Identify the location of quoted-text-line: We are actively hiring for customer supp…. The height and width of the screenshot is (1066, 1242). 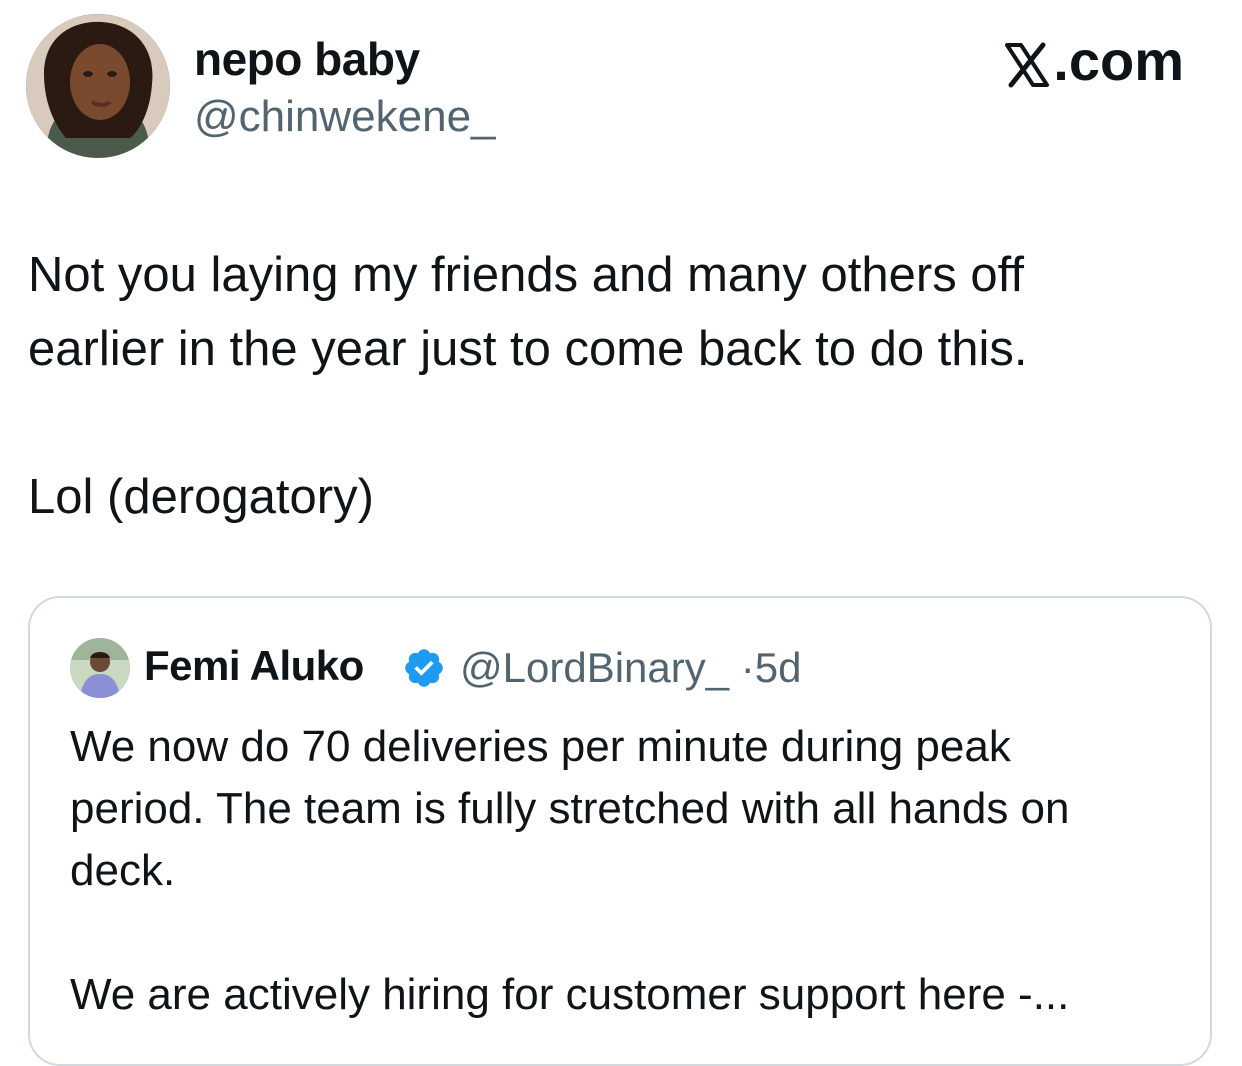
(570, 994).